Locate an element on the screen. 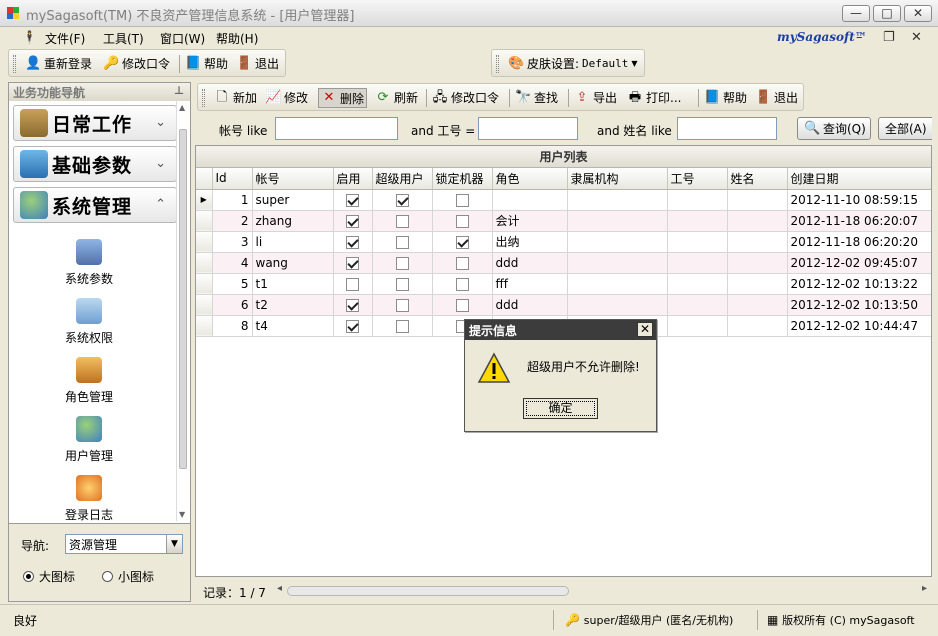  cell-role: 出纳 is located at coordinates (530, 242).